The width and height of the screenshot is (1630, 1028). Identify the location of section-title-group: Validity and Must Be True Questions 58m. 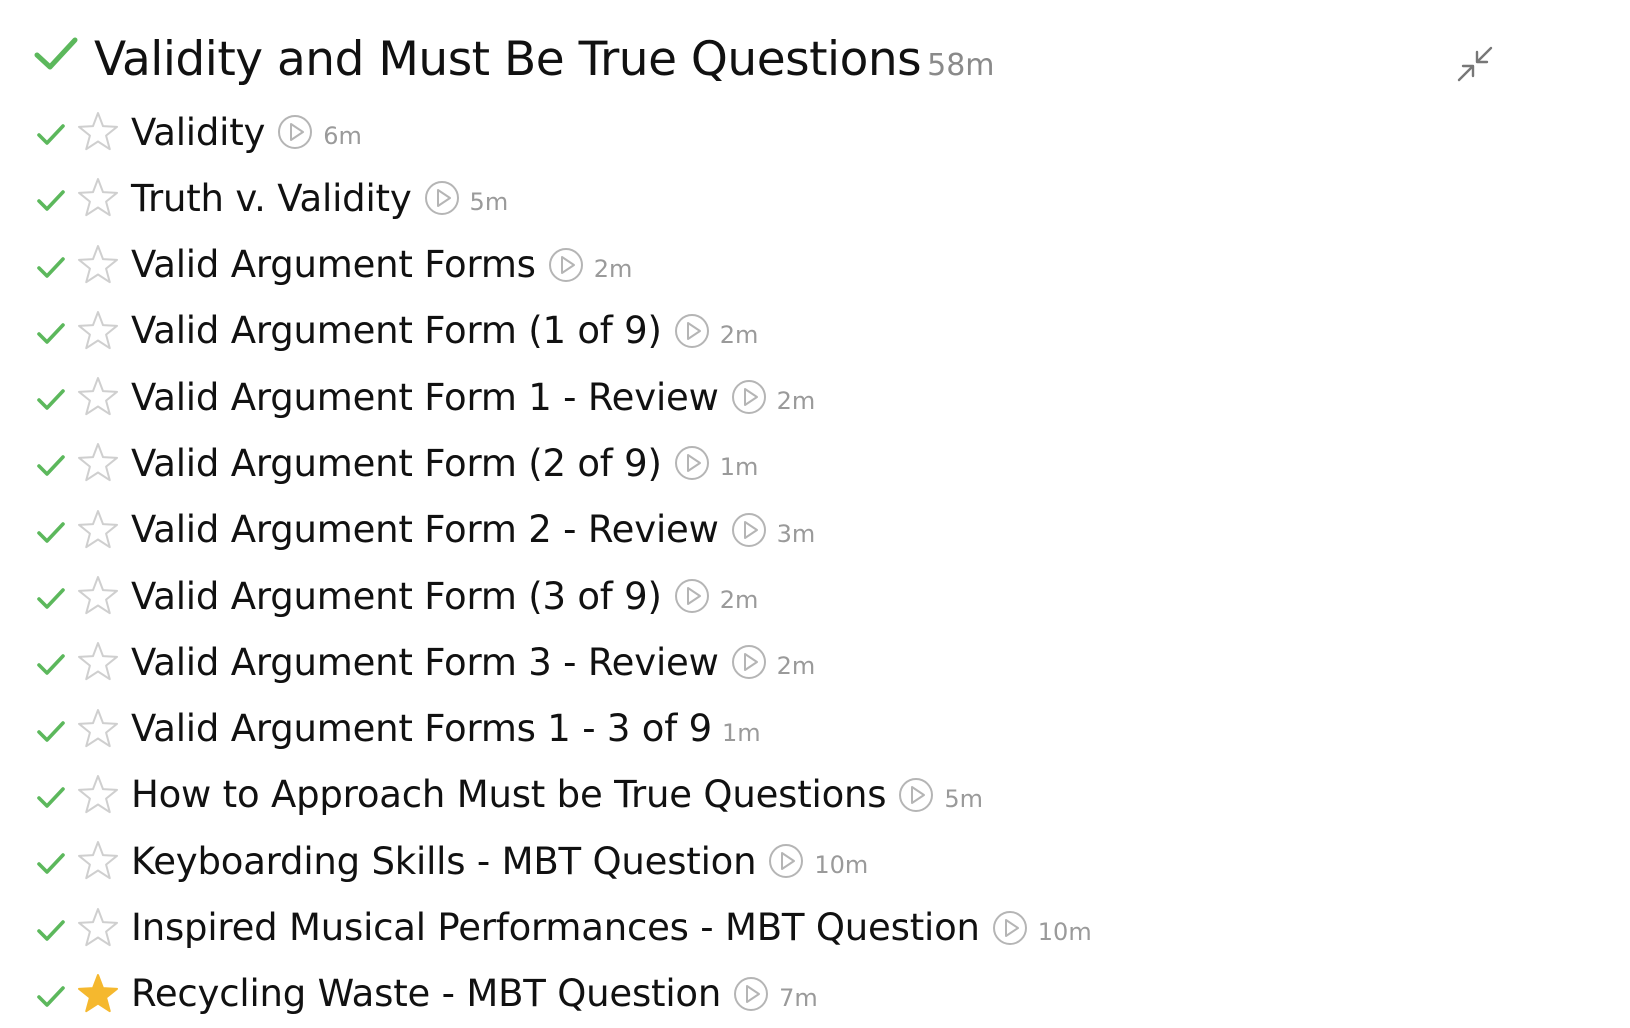
(544, 59).